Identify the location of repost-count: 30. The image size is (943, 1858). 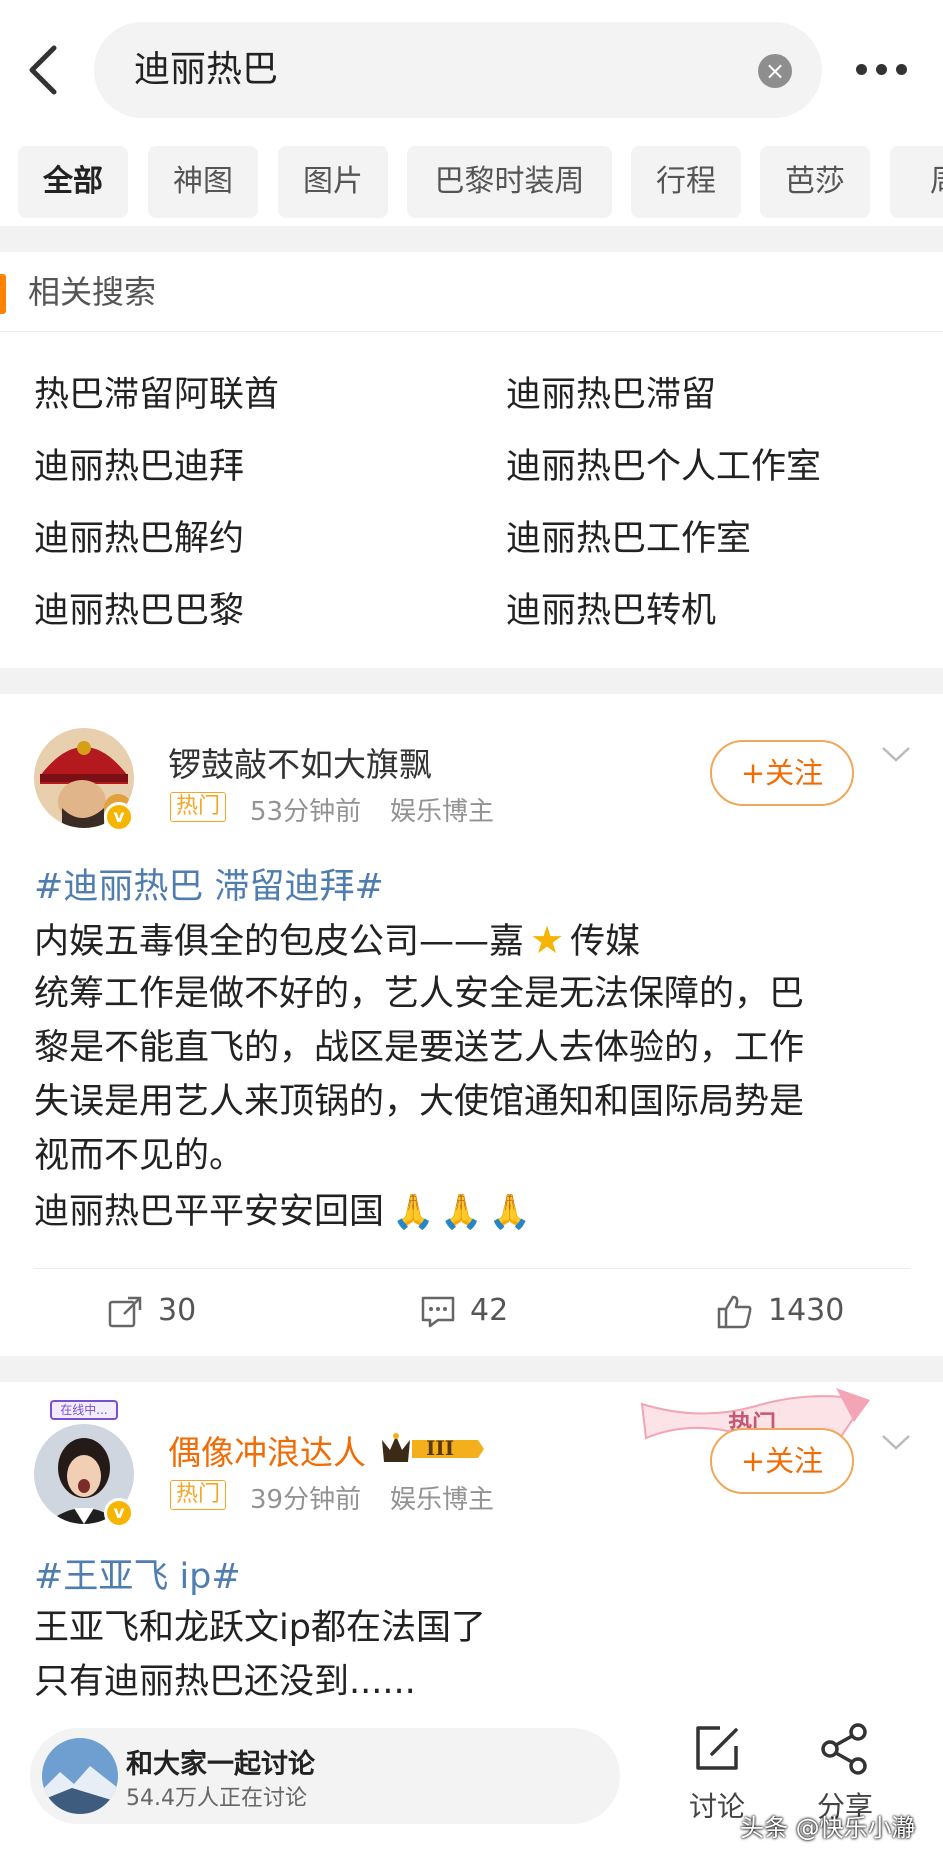
(177, 1310).